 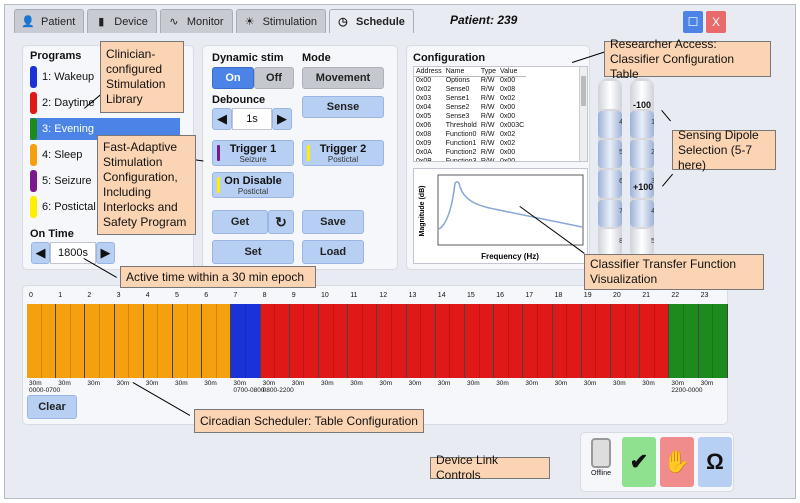 I want to click on stop-button: ✋, so click(x=677, y=462).